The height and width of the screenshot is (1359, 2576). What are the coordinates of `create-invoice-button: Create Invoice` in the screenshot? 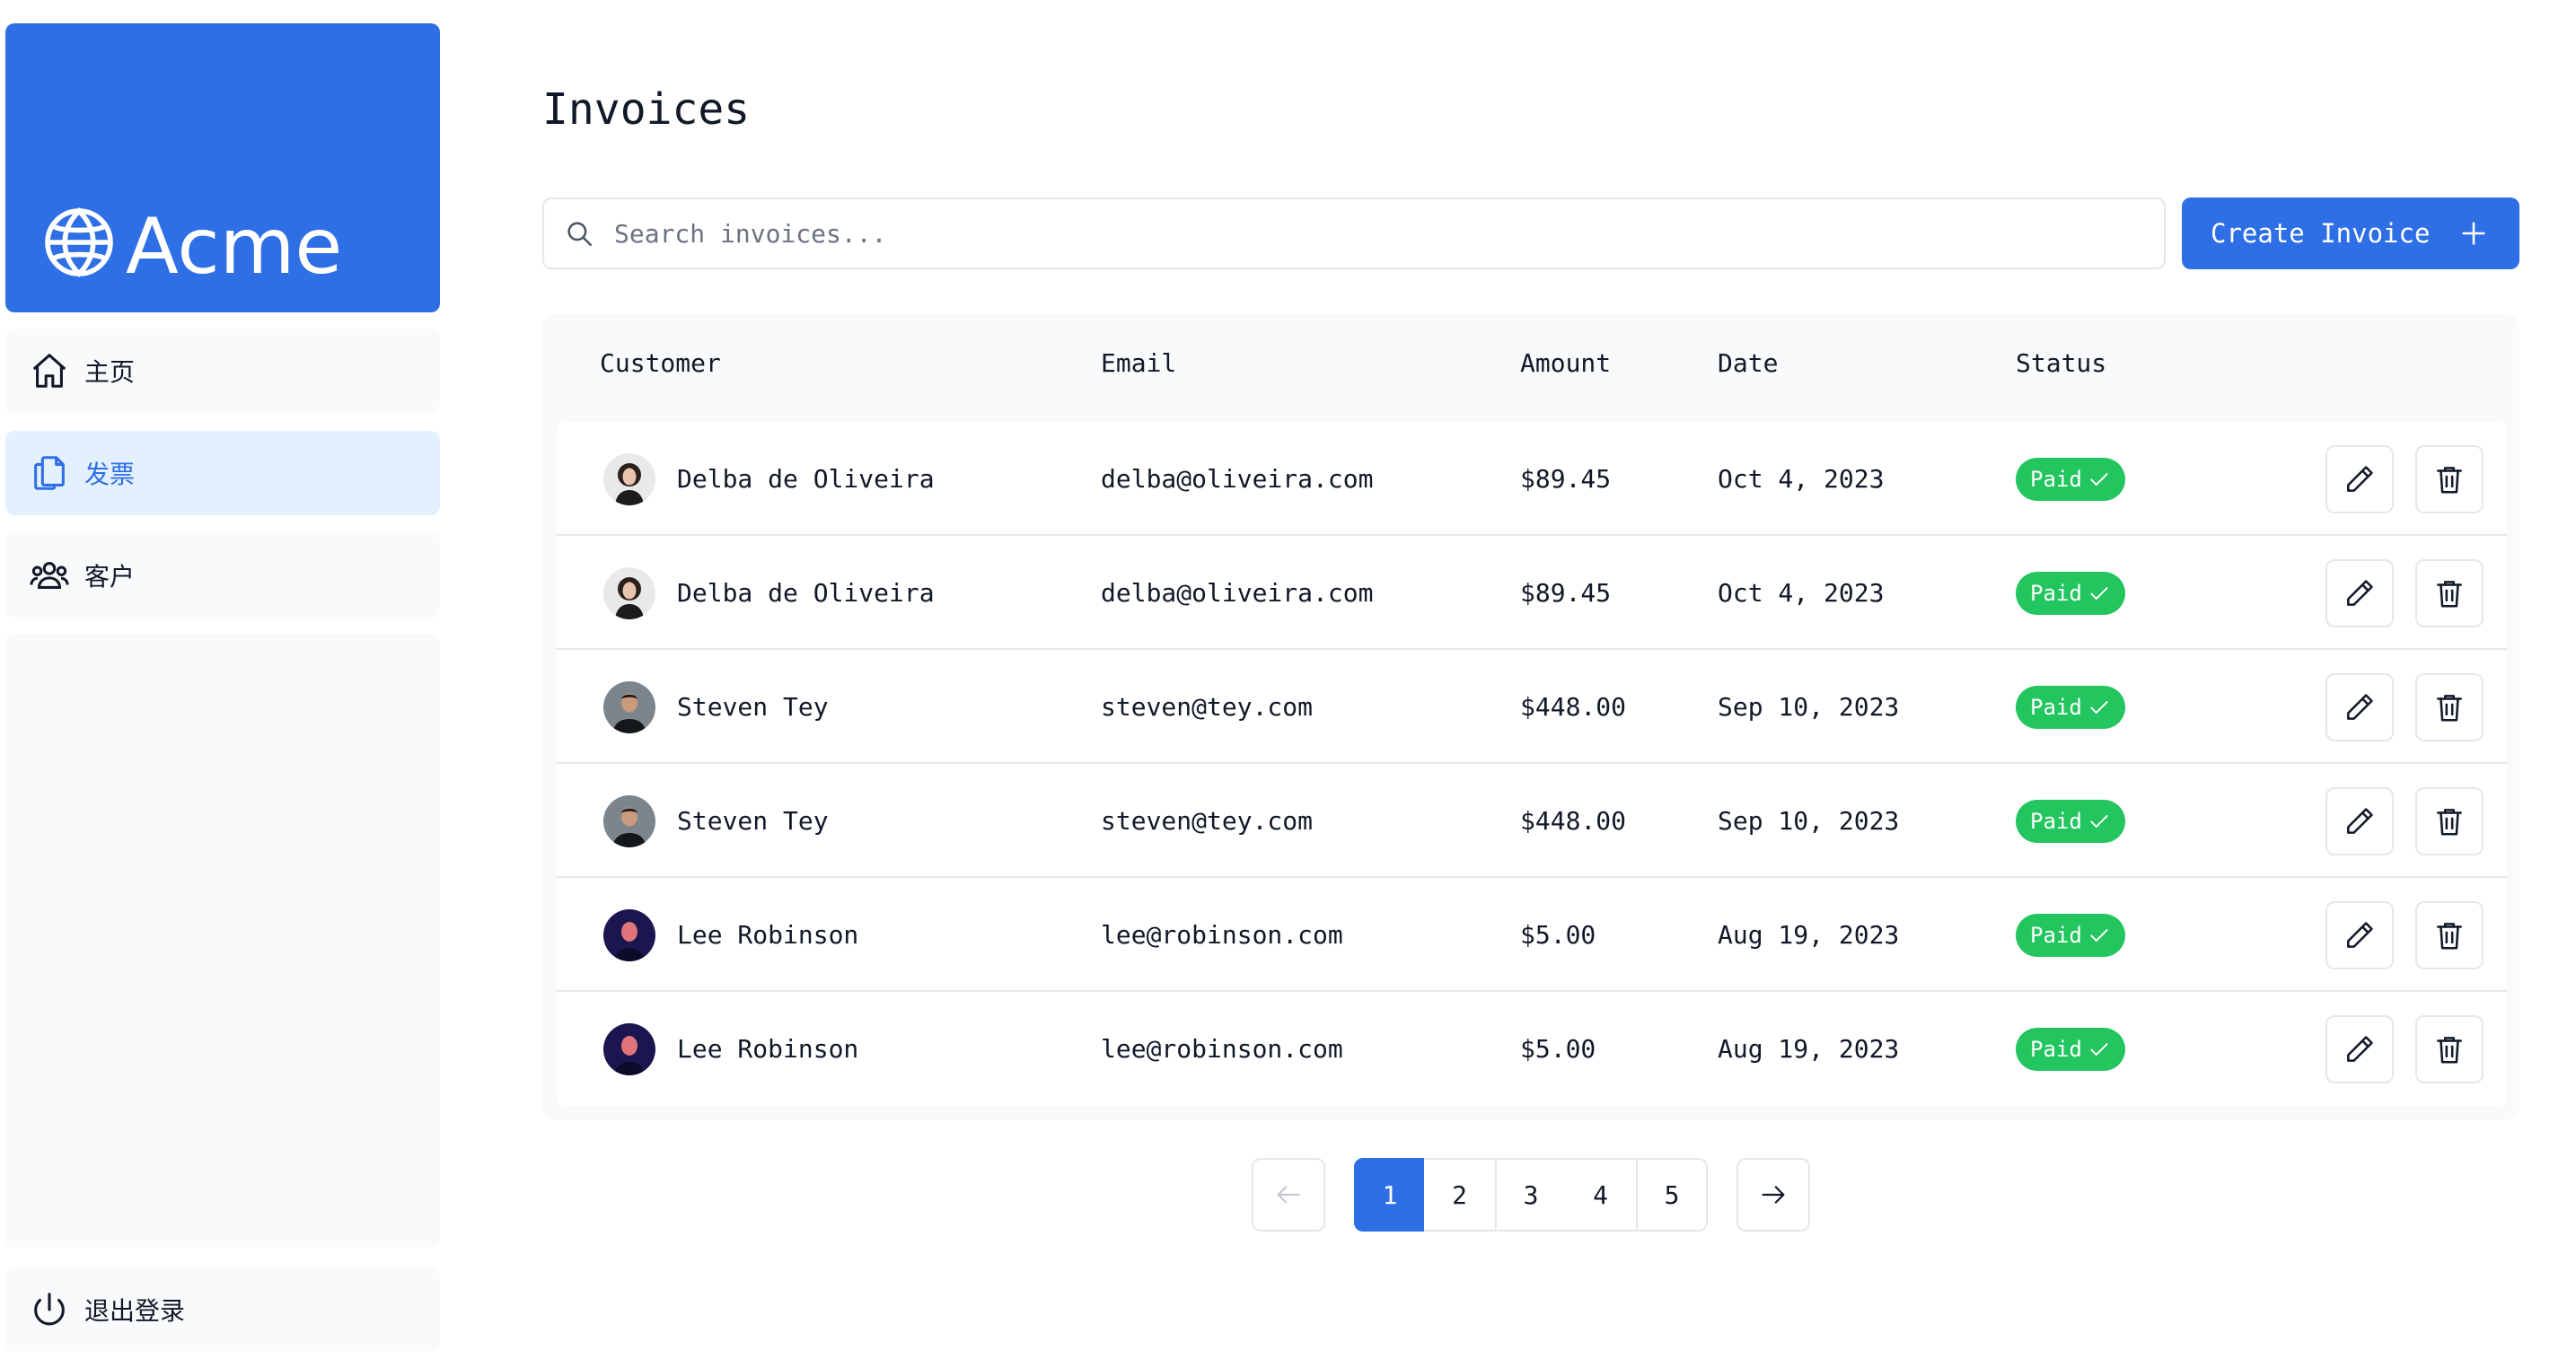 It's located at (2350, 233).